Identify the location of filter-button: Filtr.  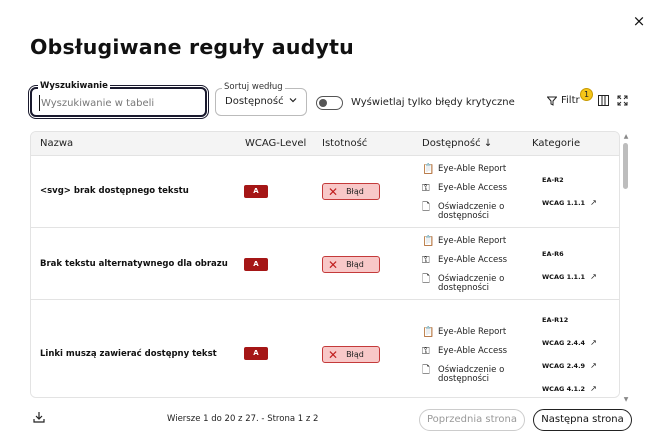
(563, 100).